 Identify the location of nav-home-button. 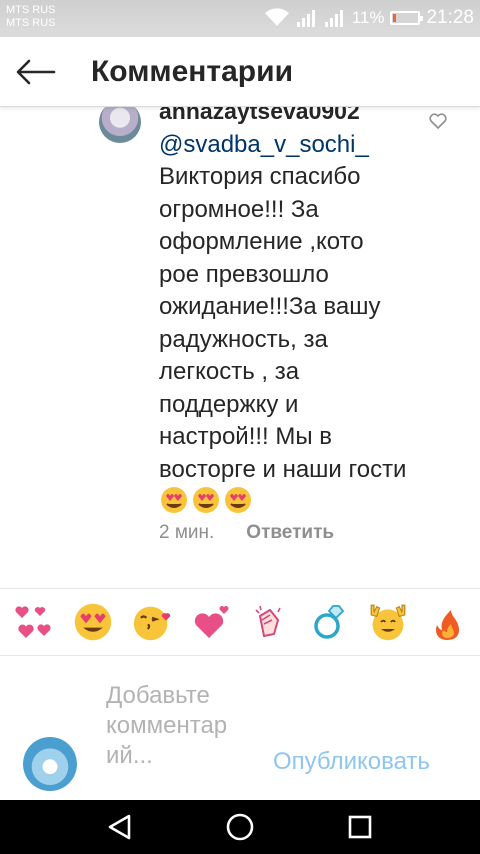
(240, 827).